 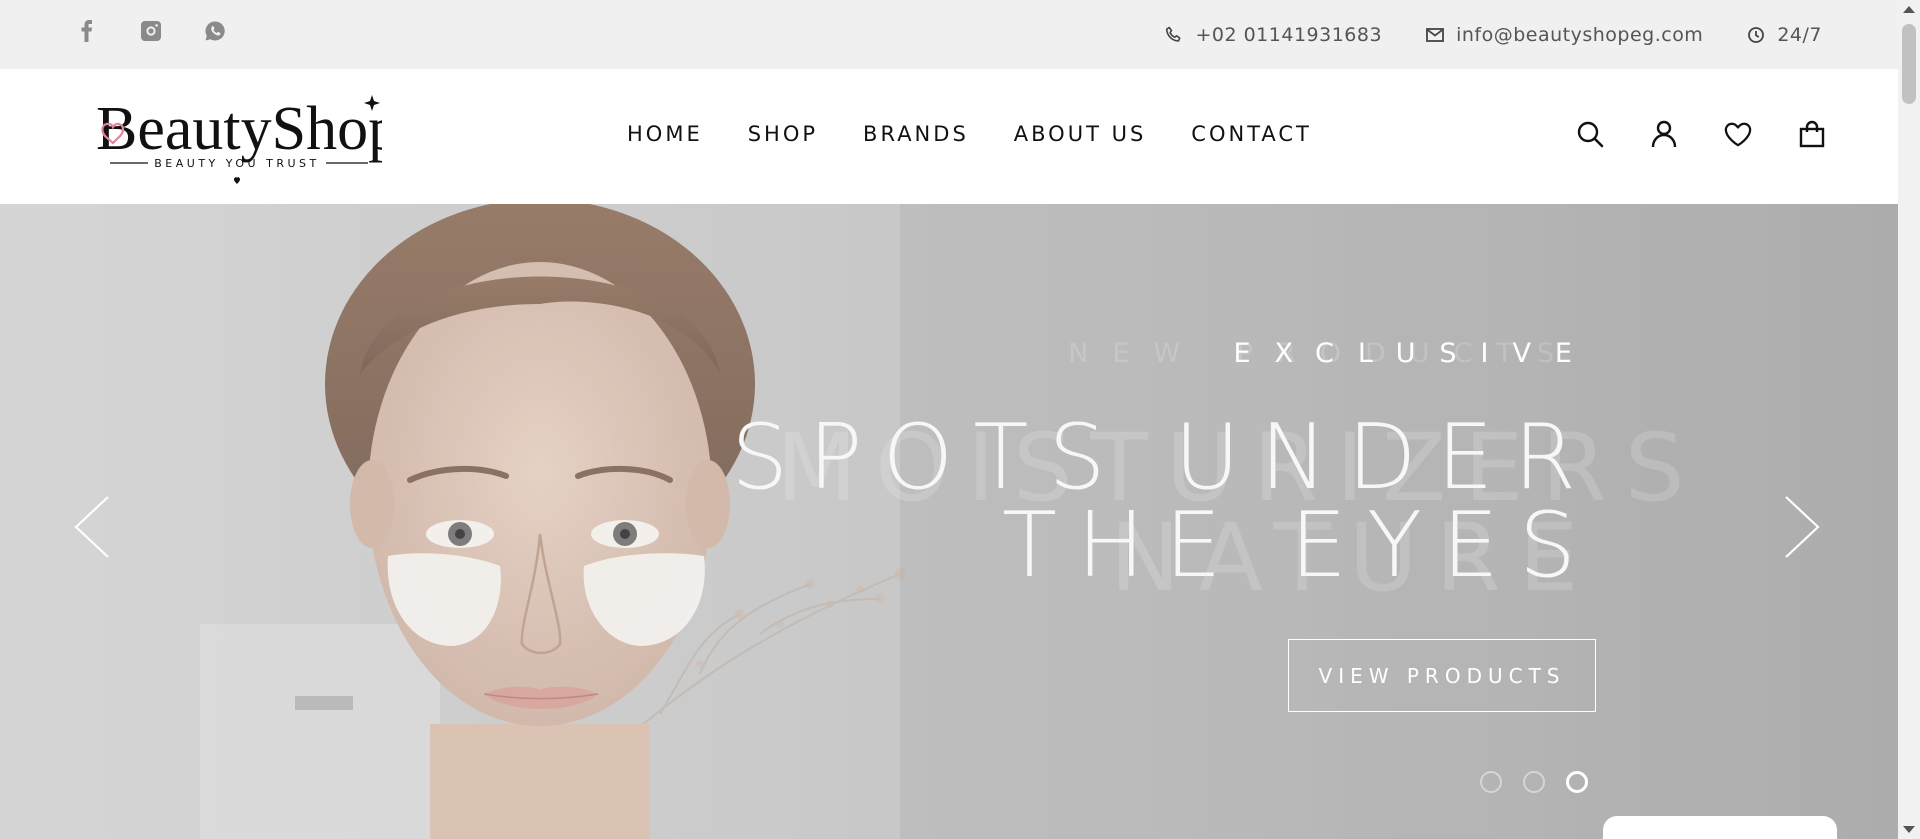 What do you see at coordinates (87, 31) in the screenshot?
I see `facebook-icon` at bounding box center [87, 31].